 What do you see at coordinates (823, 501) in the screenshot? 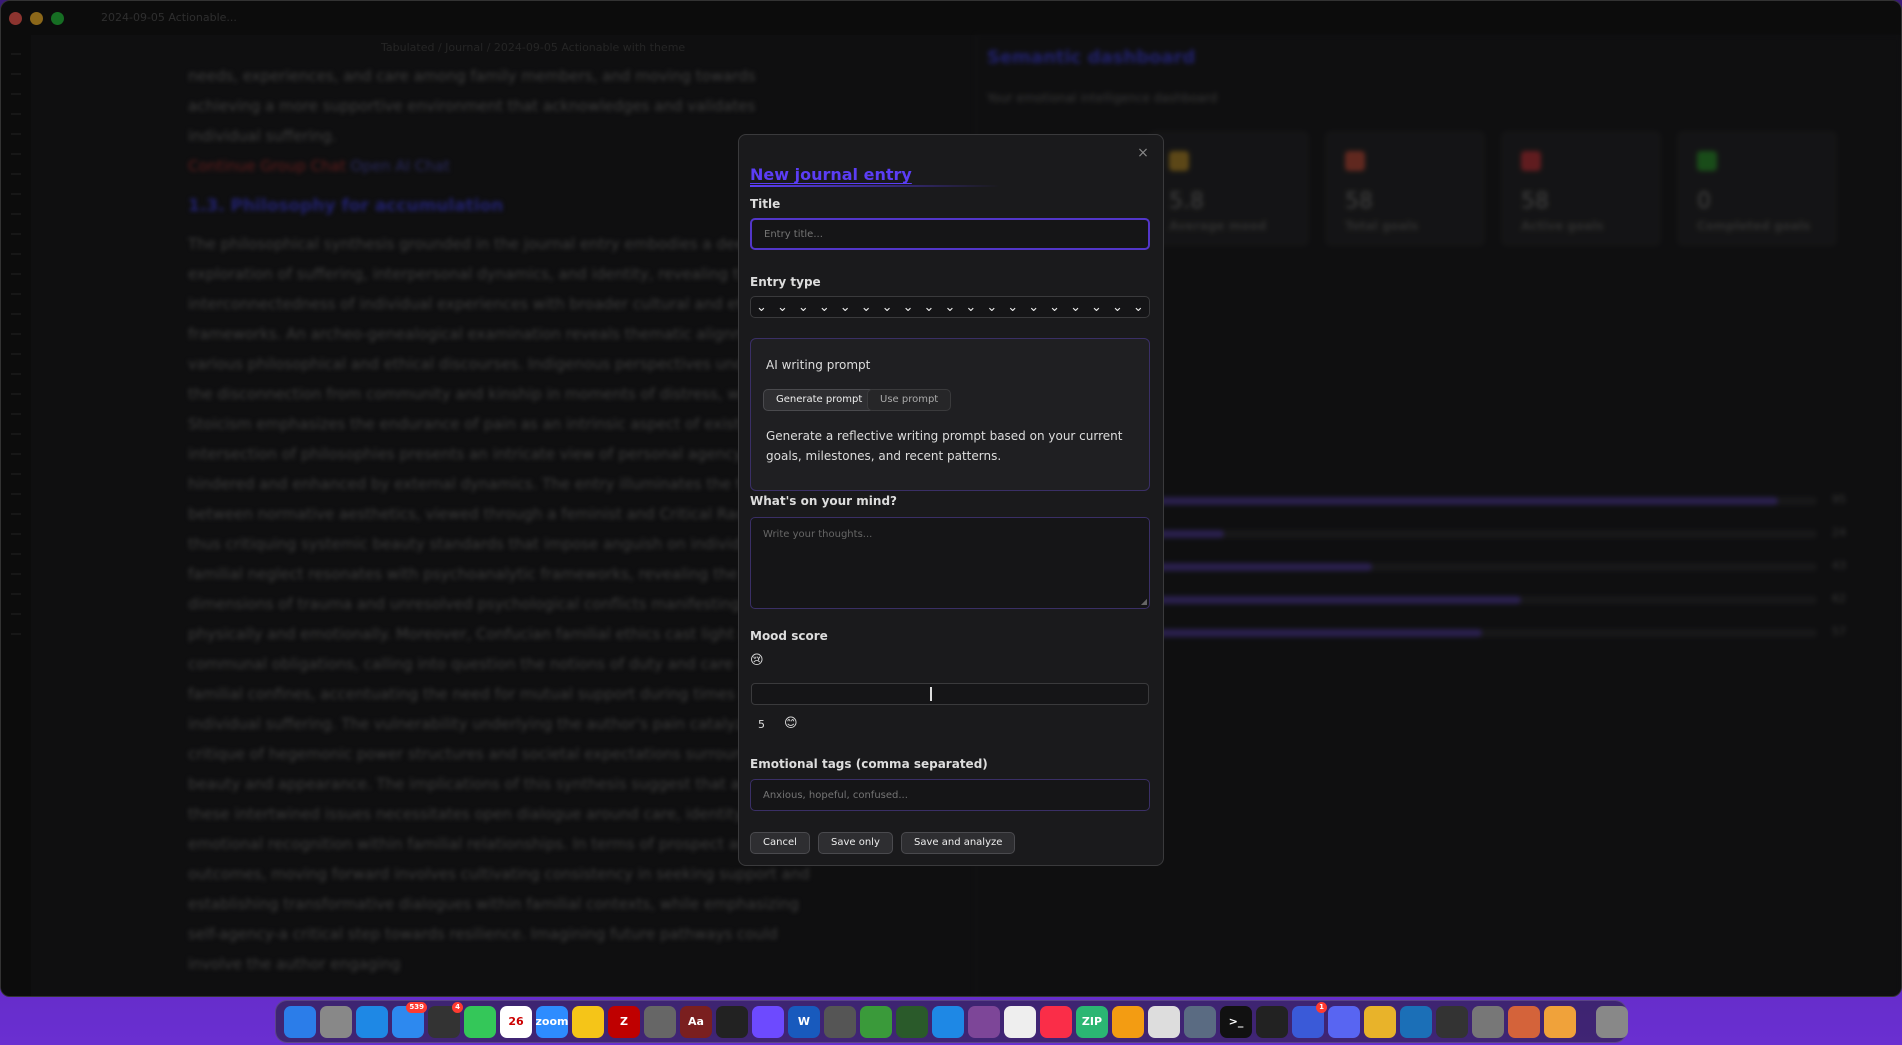
I see `mind-label: What's on your mind?` at bounding box center [823, 501].